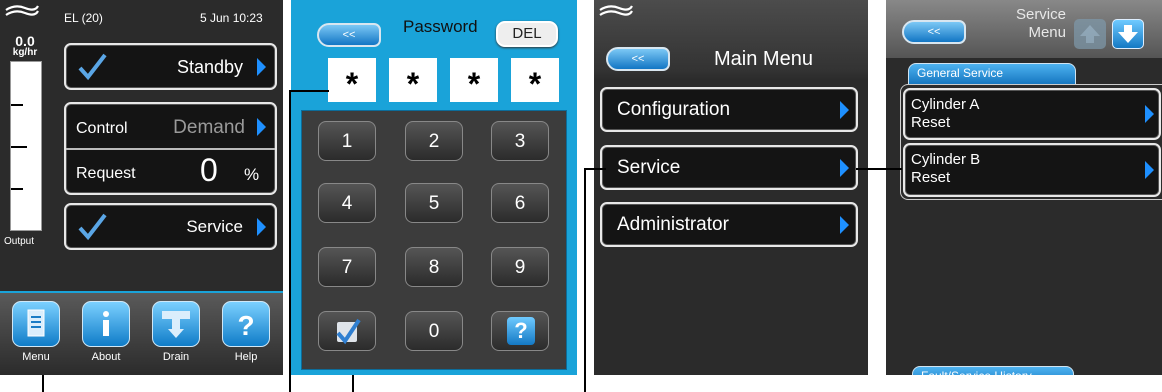 The width and height of the screenshot is (1162, 392). What do you see at coordinates (252, 174) in the screenshot?
I see `request-unit: %` at bounding box center [252, 174].